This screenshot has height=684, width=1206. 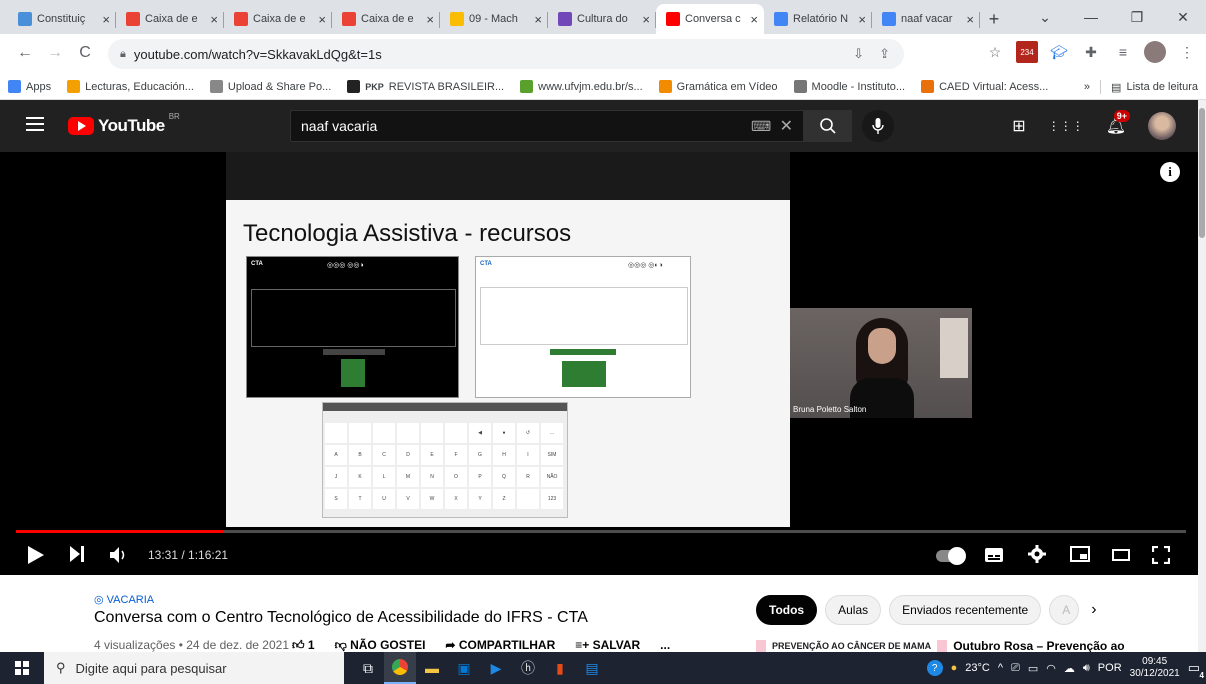 What do you see at coordinates (560, 668) in the screenshot?
I see `office-icon: ▮` at bounding box center [560, 668].